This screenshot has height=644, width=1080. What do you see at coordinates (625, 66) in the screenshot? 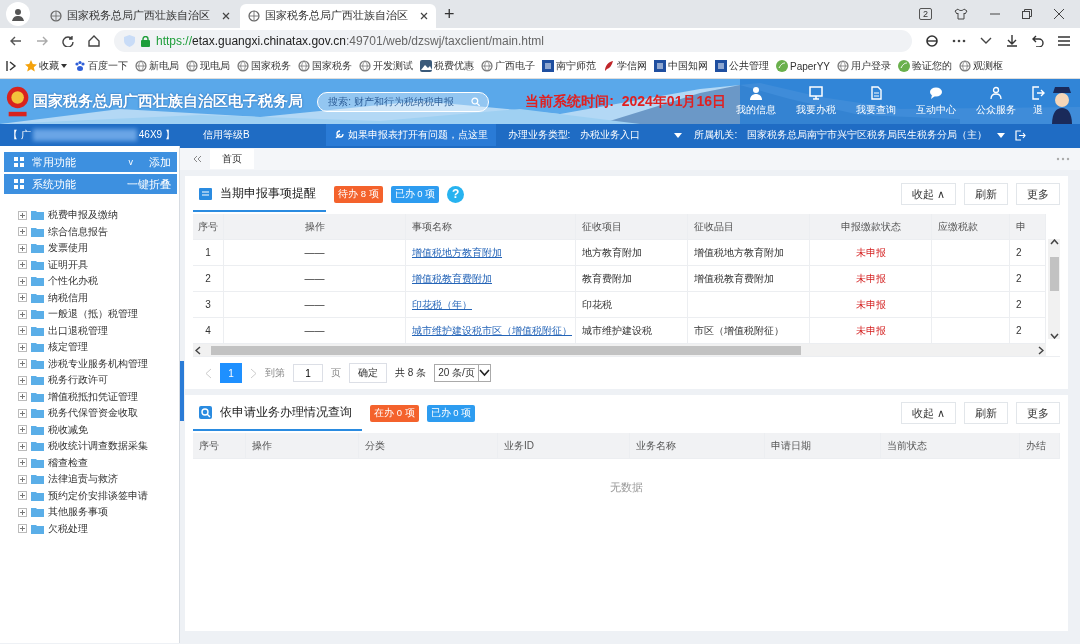
I see `bookmark-item: 学信网` at bounding box center [625, 66].